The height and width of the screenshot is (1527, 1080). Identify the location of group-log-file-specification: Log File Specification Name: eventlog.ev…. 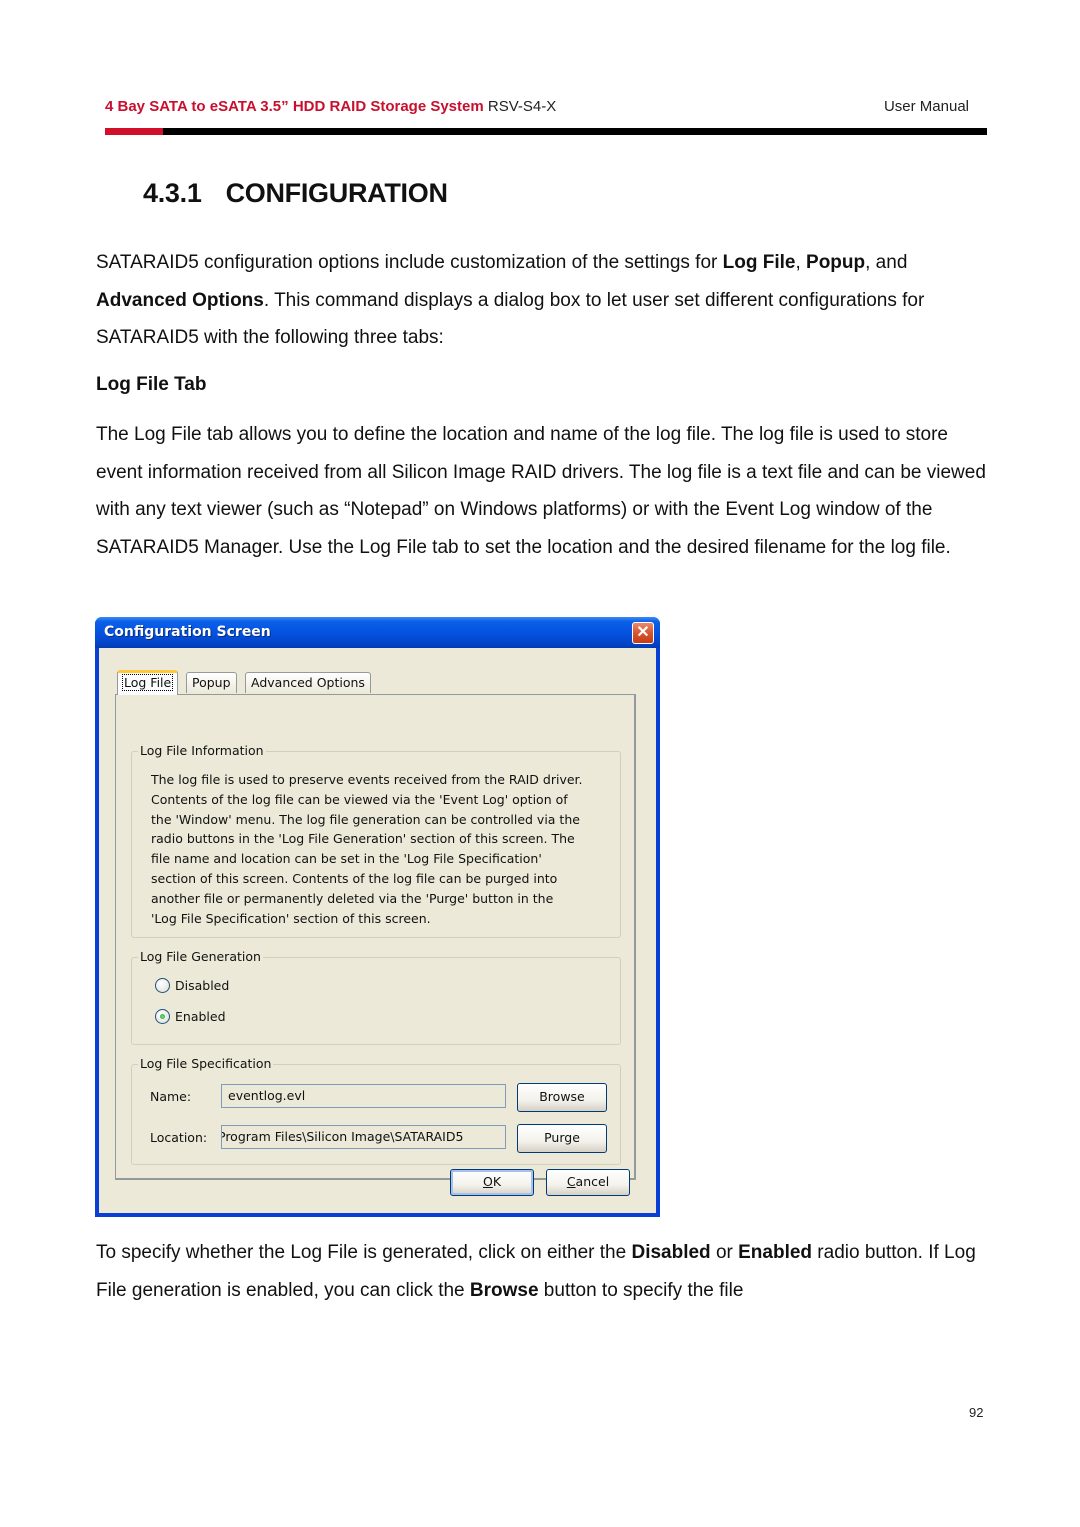
(376, 1110).